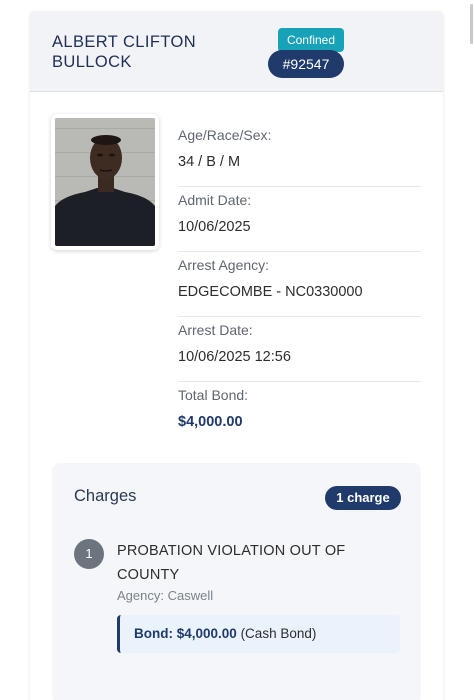 Image resolution: width=474 pixels, height=700 pixels. What do you see at coordinates (306, 64) in the screenshot?
I see `booking-number-badge: #92547` at bounding box center [306, 64].